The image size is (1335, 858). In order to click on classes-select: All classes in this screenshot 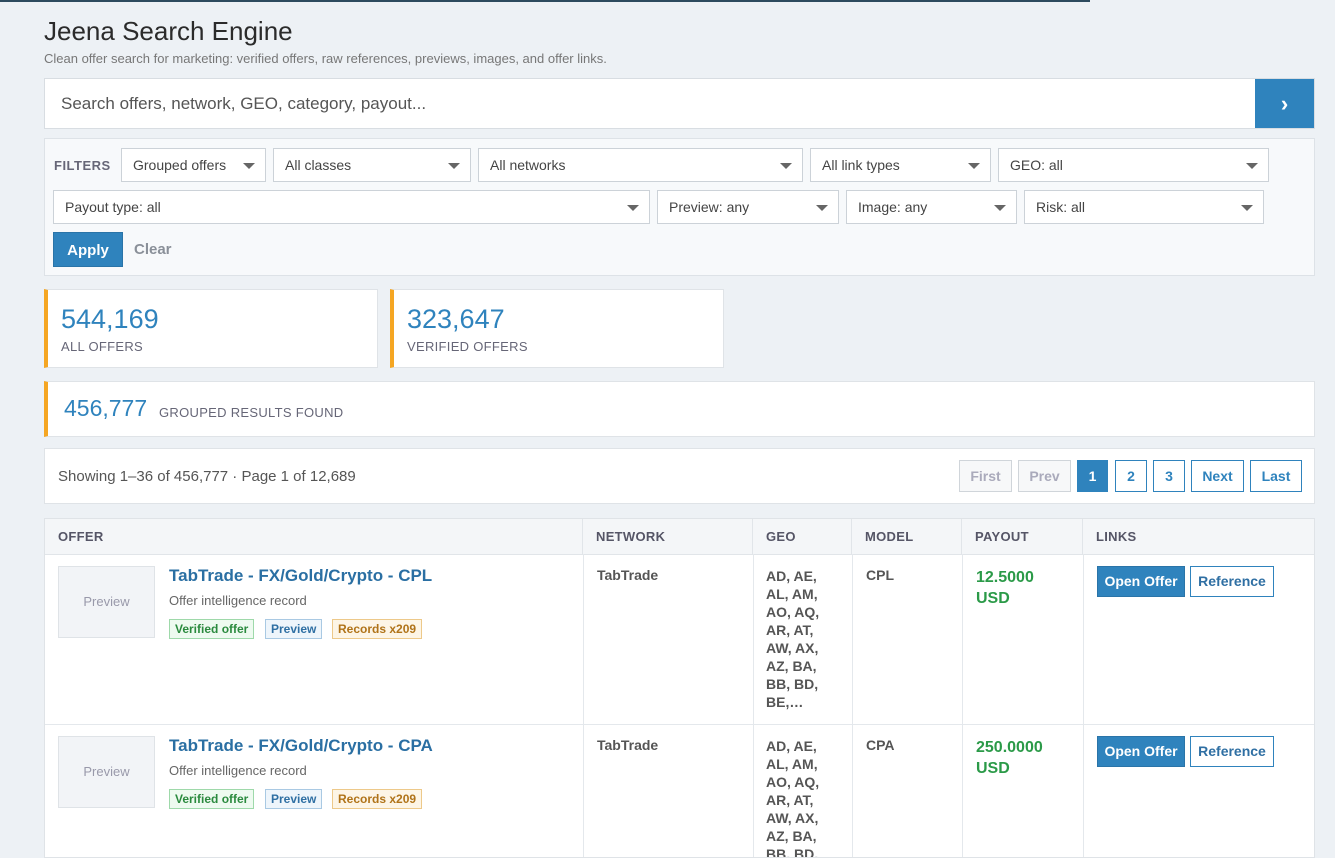, I will do `click(372, 165)`.